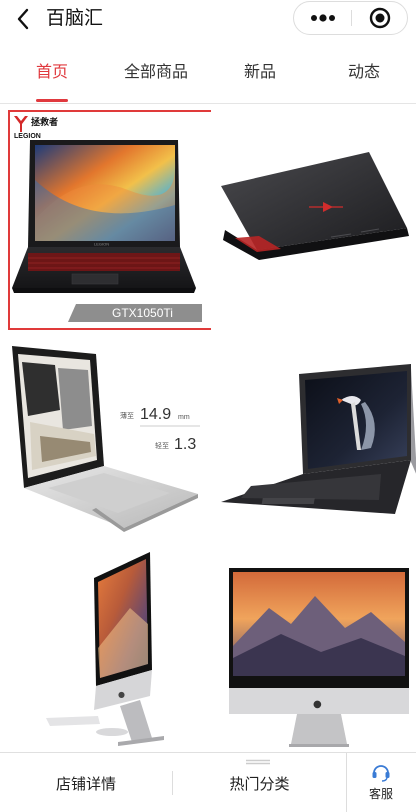  What do you see at coordinates (259, 783) in the screenshot?
I see `hot-categories-label: 热门分类` at bounding box center [259, 783].